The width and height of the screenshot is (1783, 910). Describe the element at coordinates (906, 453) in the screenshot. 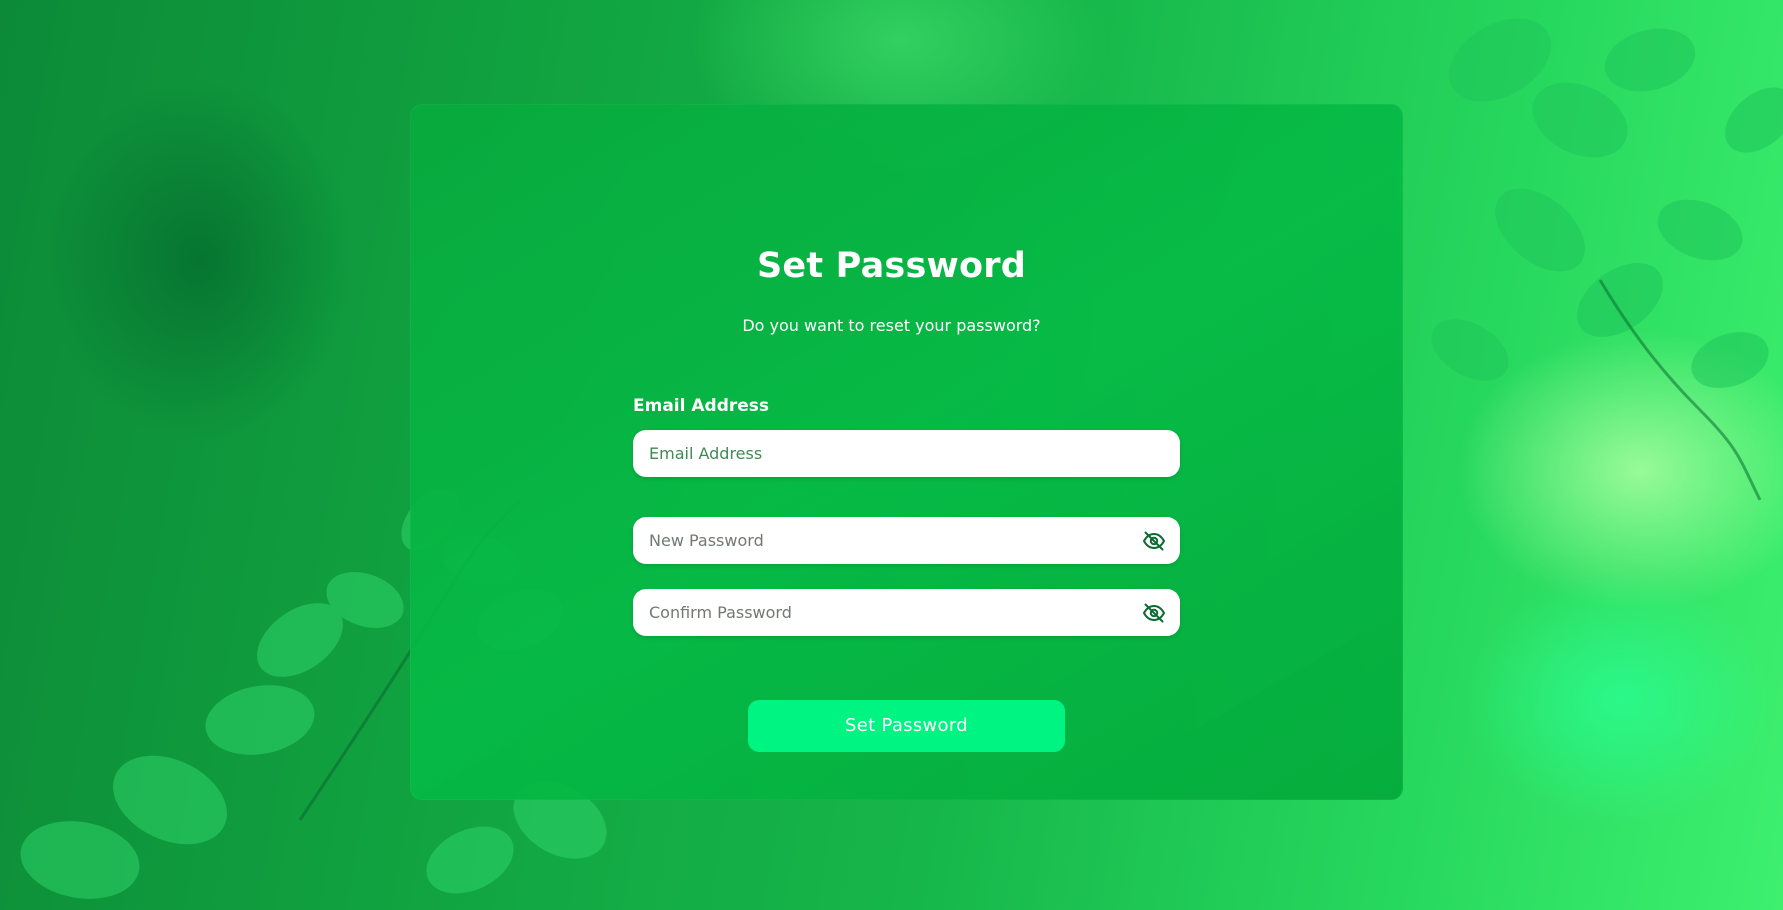

I see `email-field: Email Address` at that location.